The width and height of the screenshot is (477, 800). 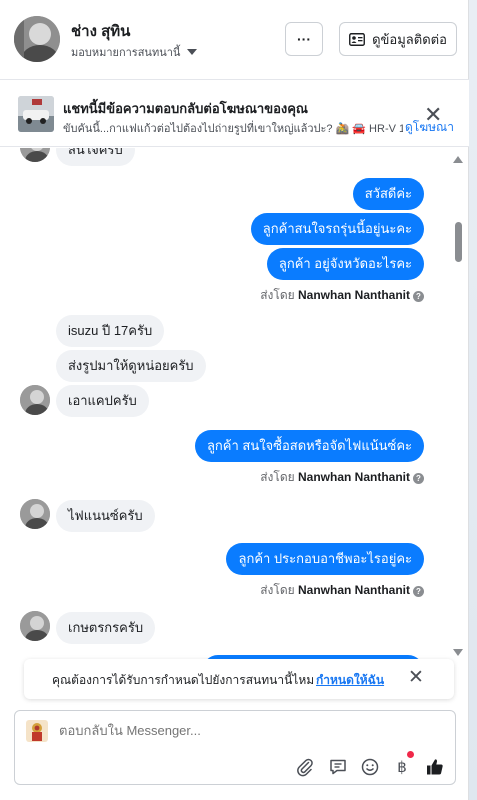 I want to click on more-options-button: ···, so click(x=304, y=39).